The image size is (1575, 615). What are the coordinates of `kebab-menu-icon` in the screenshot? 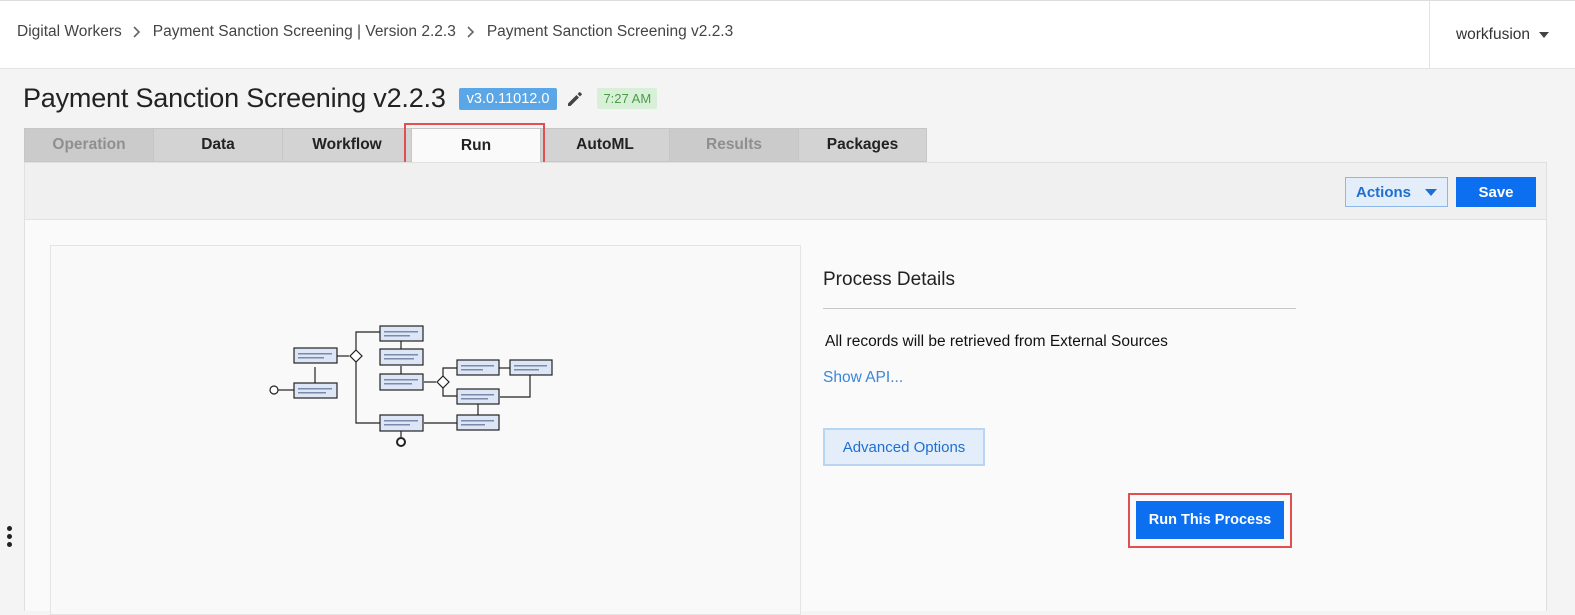 It's located at (10, 538).